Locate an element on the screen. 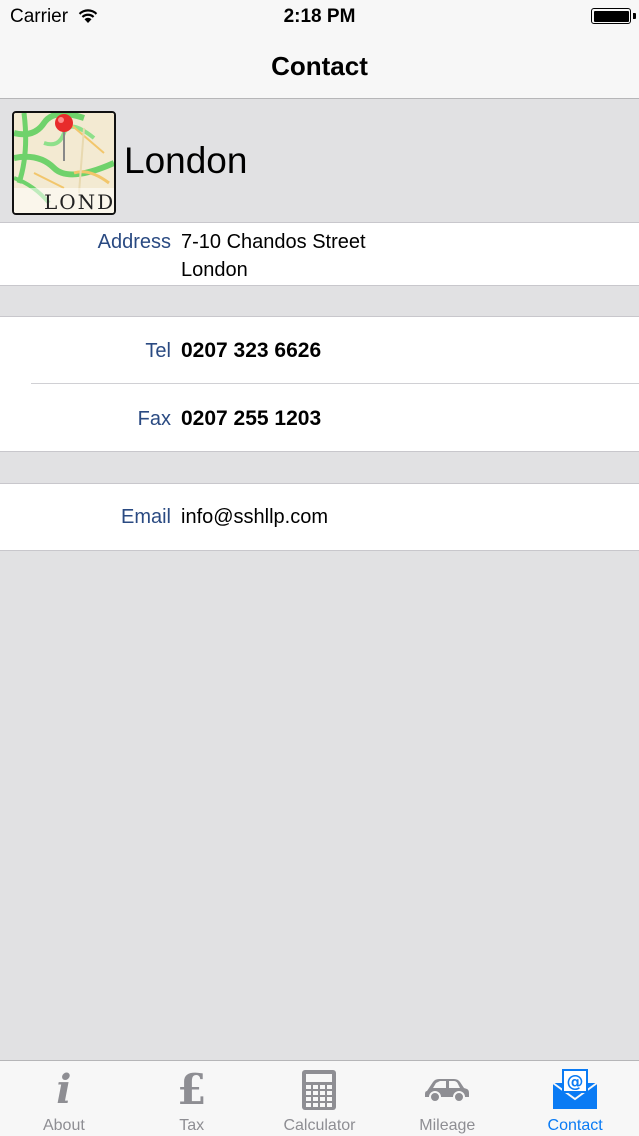  nav-bar: Contact is located at coordinates (319, 66).